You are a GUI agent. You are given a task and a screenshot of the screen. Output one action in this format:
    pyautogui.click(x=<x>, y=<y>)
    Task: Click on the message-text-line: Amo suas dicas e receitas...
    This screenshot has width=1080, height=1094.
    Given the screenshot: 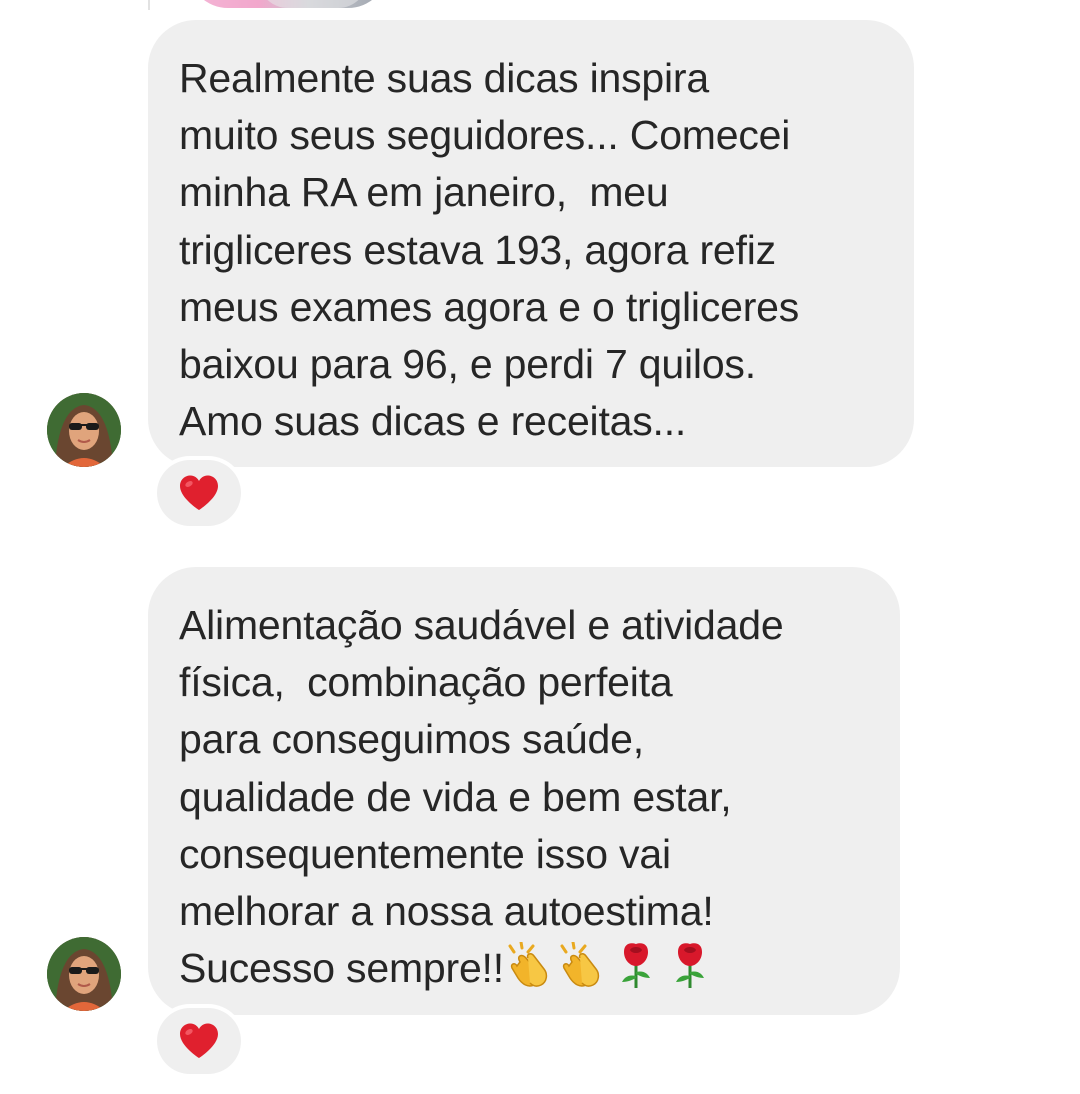 What is the action you would take?
    pyautogui.click(x=433, y=421)
    